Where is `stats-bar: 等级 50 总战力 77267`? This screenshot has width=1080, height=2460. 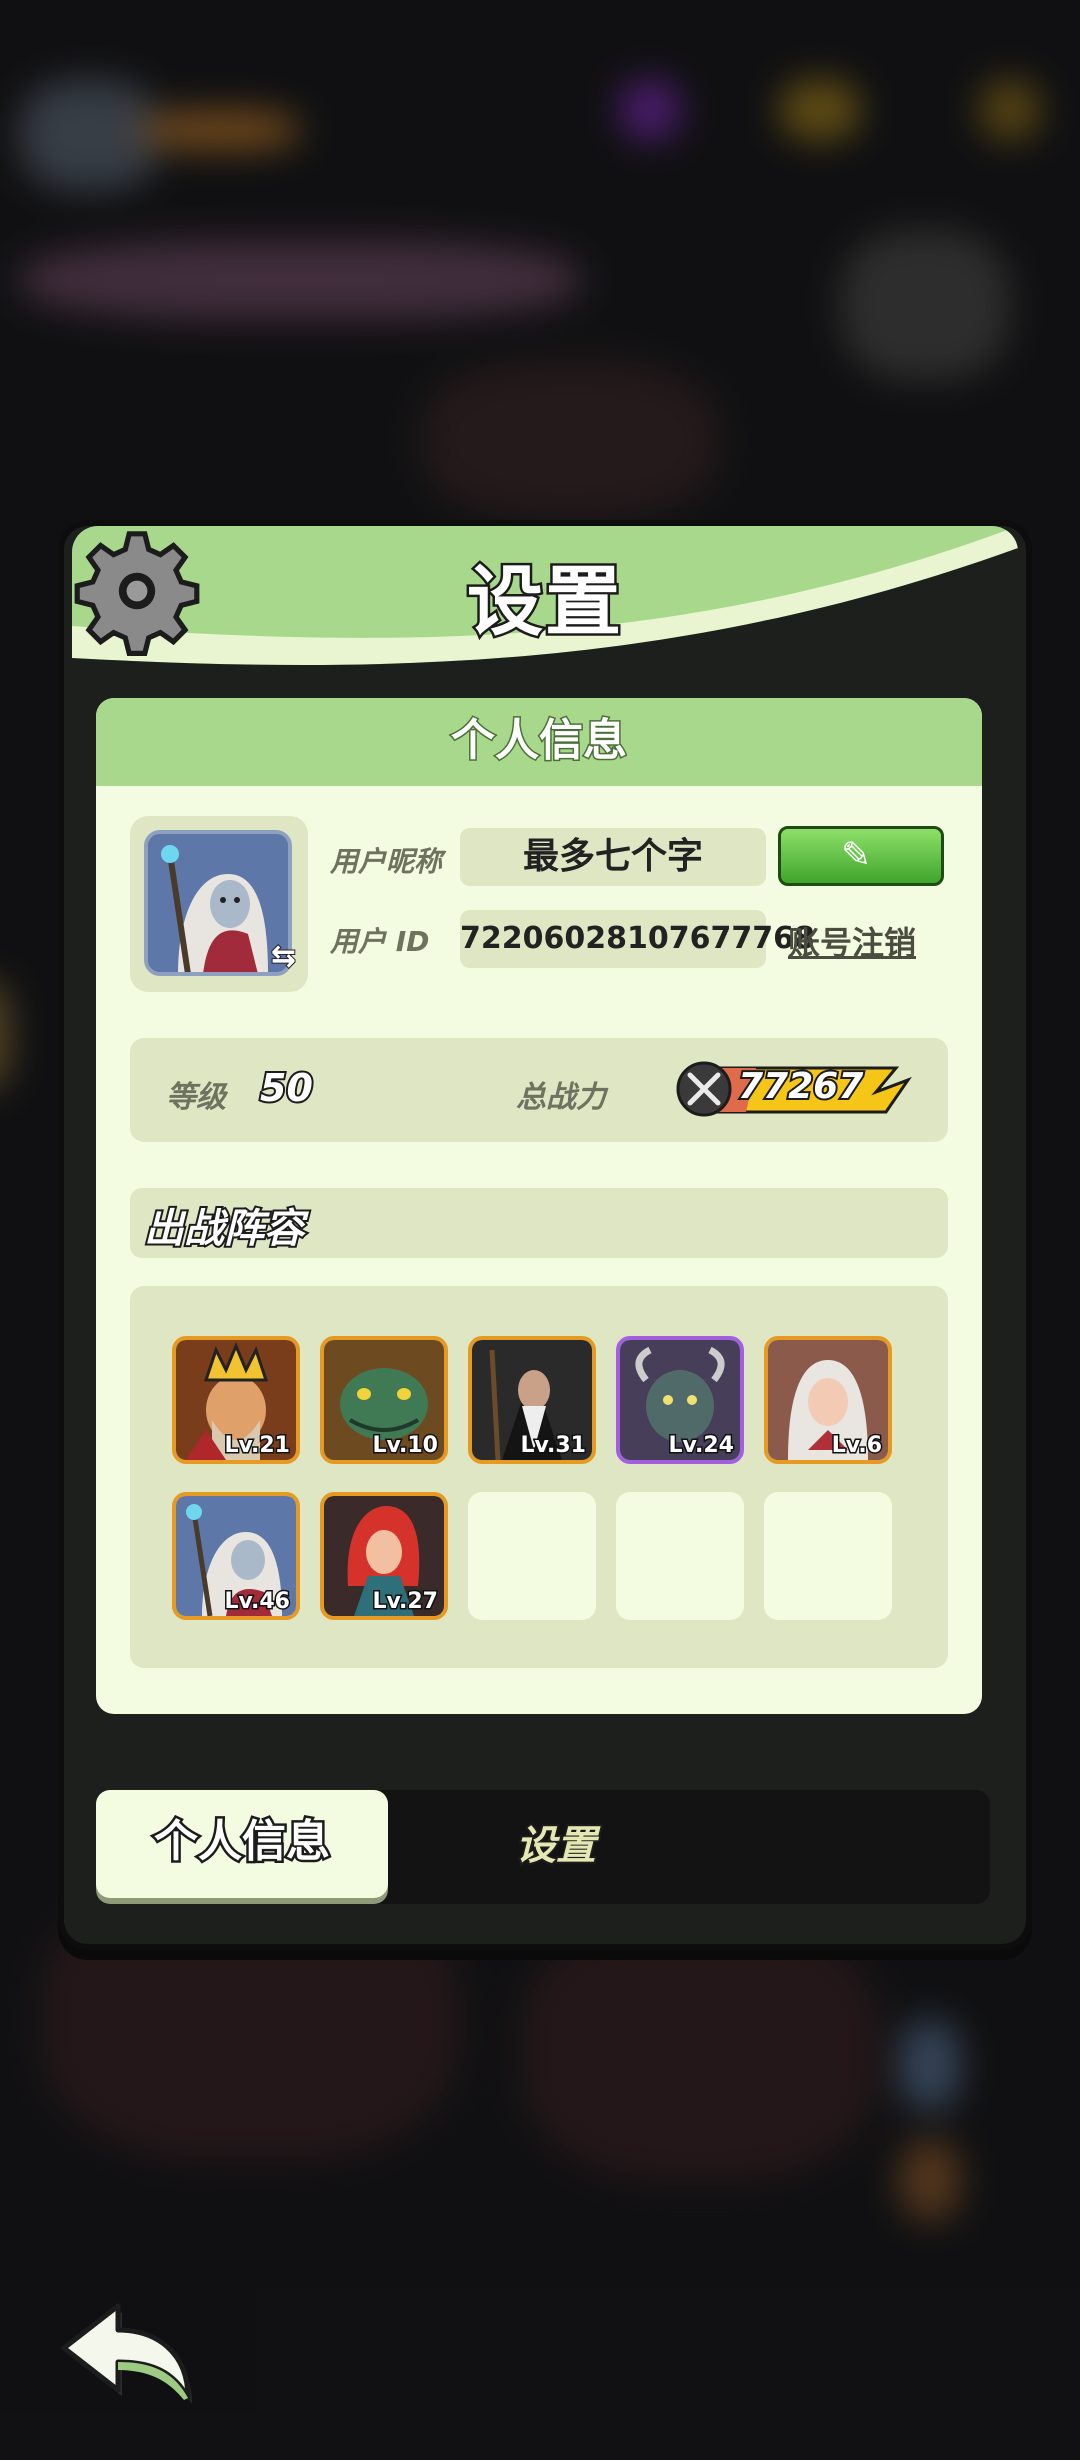
stats-bar: 等级 50 总战力 77267 is located at coordinates (539, 1090).